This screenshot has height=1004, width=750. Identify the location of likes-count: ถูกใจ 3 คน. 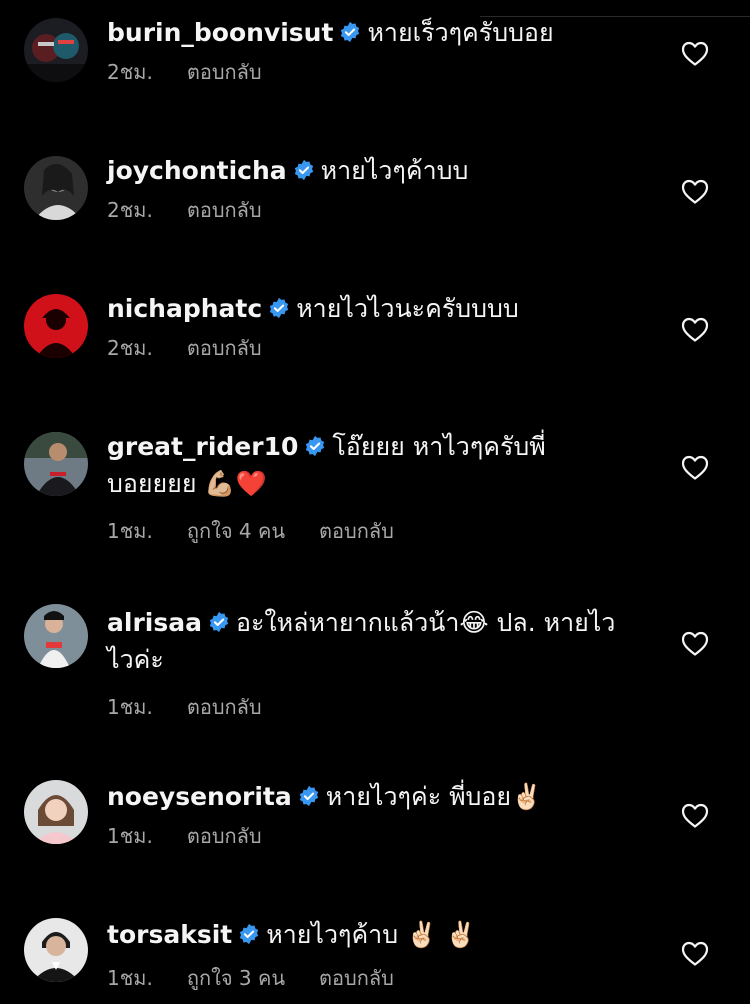
(236, 978).